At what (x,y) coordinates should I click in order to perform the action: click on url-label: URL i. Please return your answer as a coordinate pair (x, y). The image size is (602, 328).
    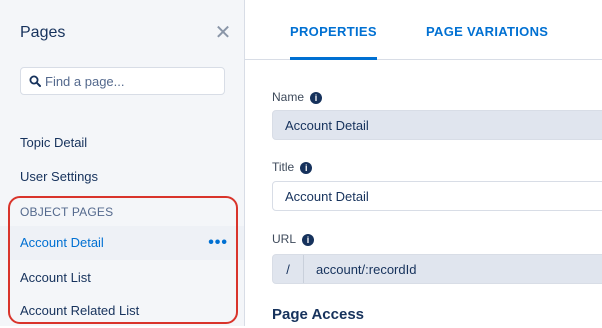
    Looking at the image, I should click on (293, 239).